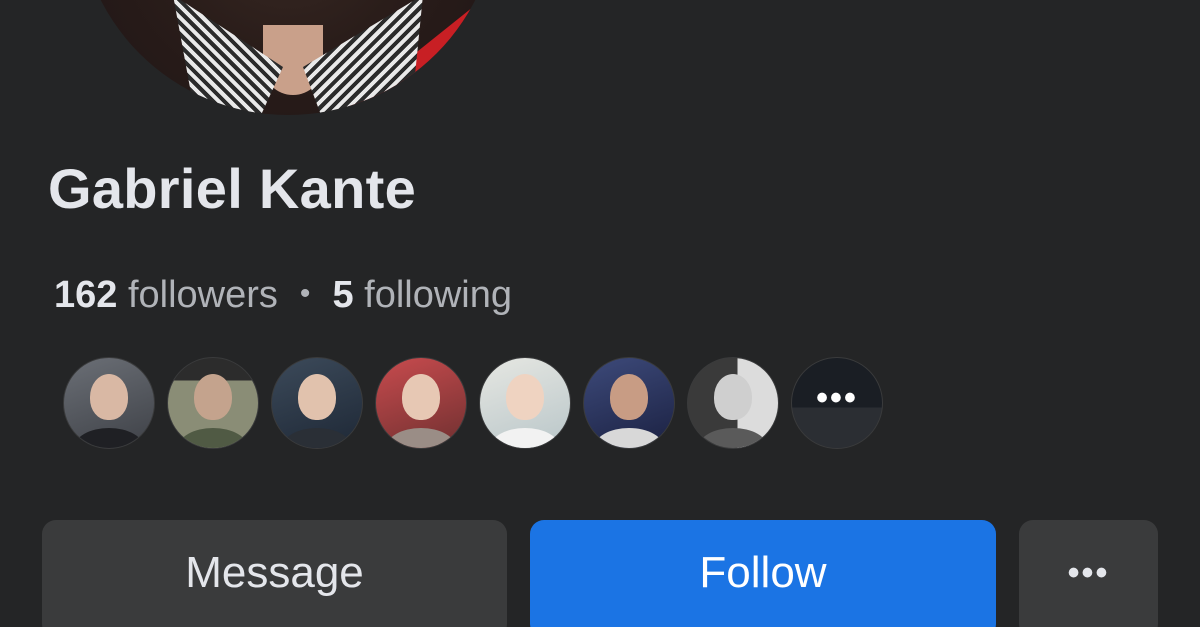 The height and width of the screenshot is (627, 1200). I want to click on following-label: following, so click(438, 295).